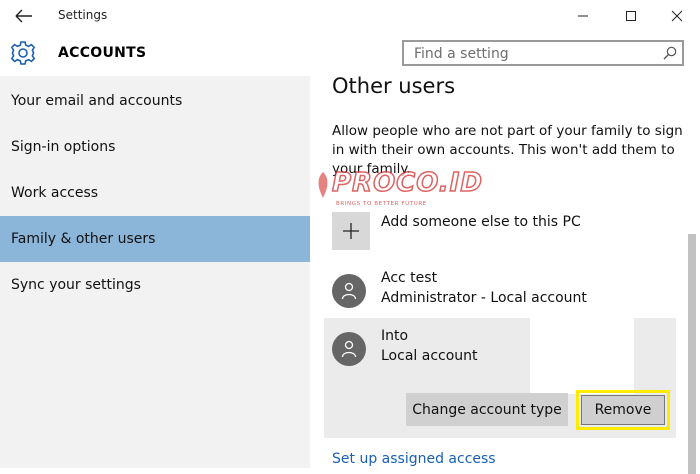  What do you see at coordinates (83, 15) in the screenshot?
I see `window-title: Settings` at bounding box center [83, 15].